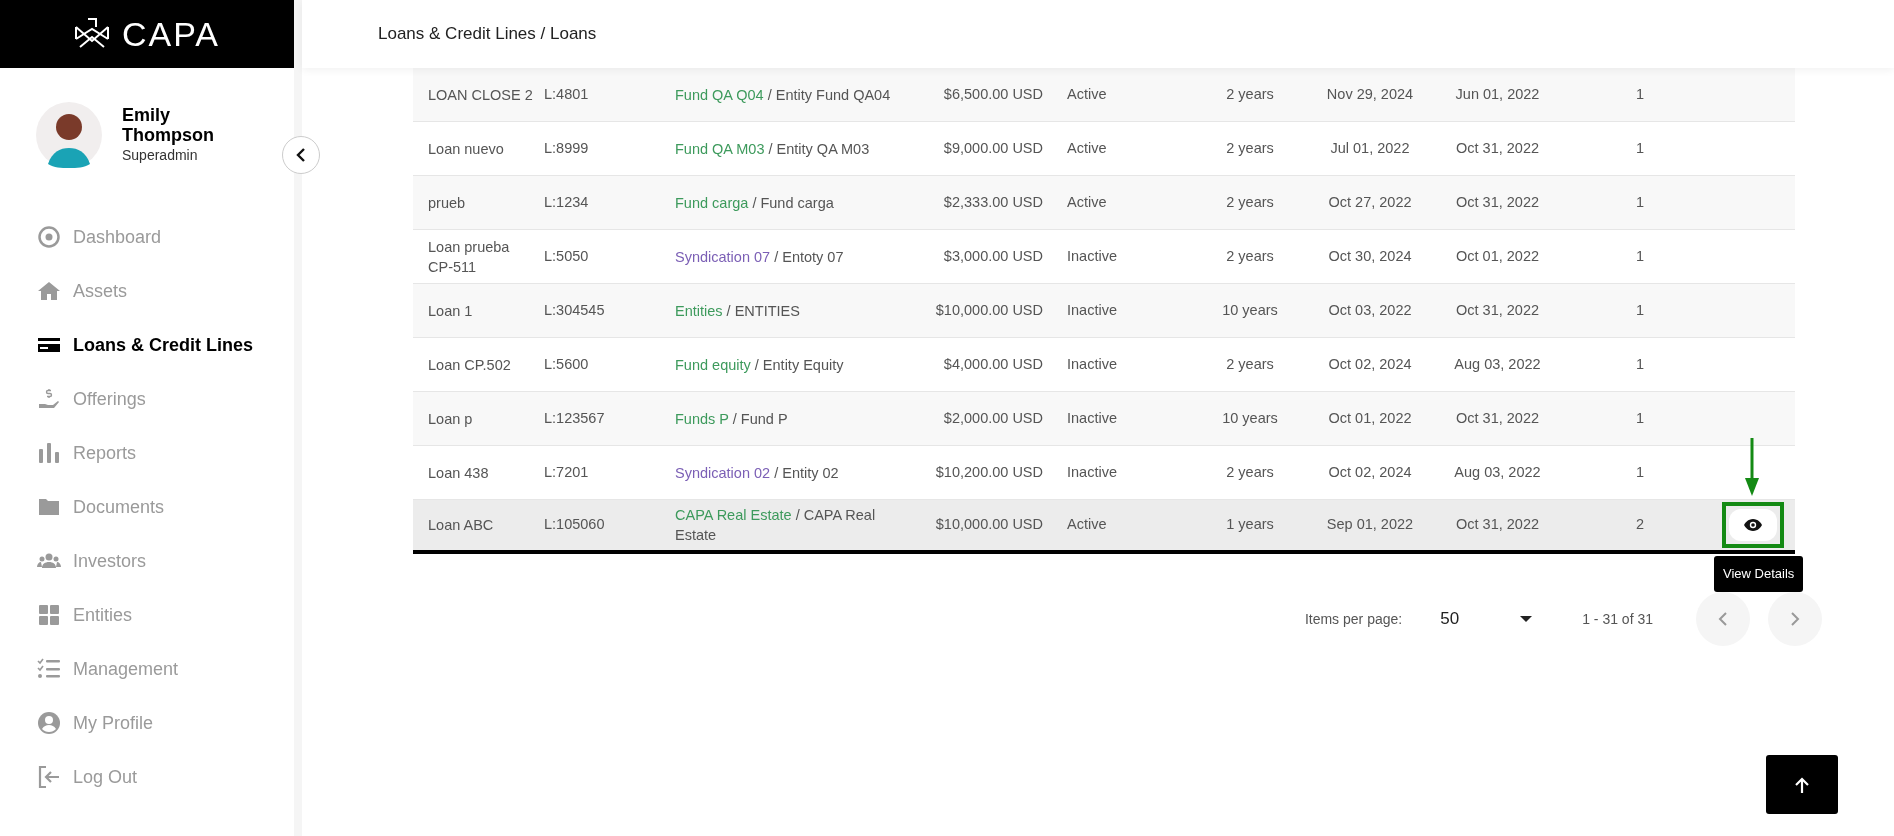 The width and height of the screenshot is (1894, 836). What do you see at coordinates (480, 95) in the screenshot?
I see `table-cell-text: LOAN CLOSE 2` at bounding box center [480, 95].